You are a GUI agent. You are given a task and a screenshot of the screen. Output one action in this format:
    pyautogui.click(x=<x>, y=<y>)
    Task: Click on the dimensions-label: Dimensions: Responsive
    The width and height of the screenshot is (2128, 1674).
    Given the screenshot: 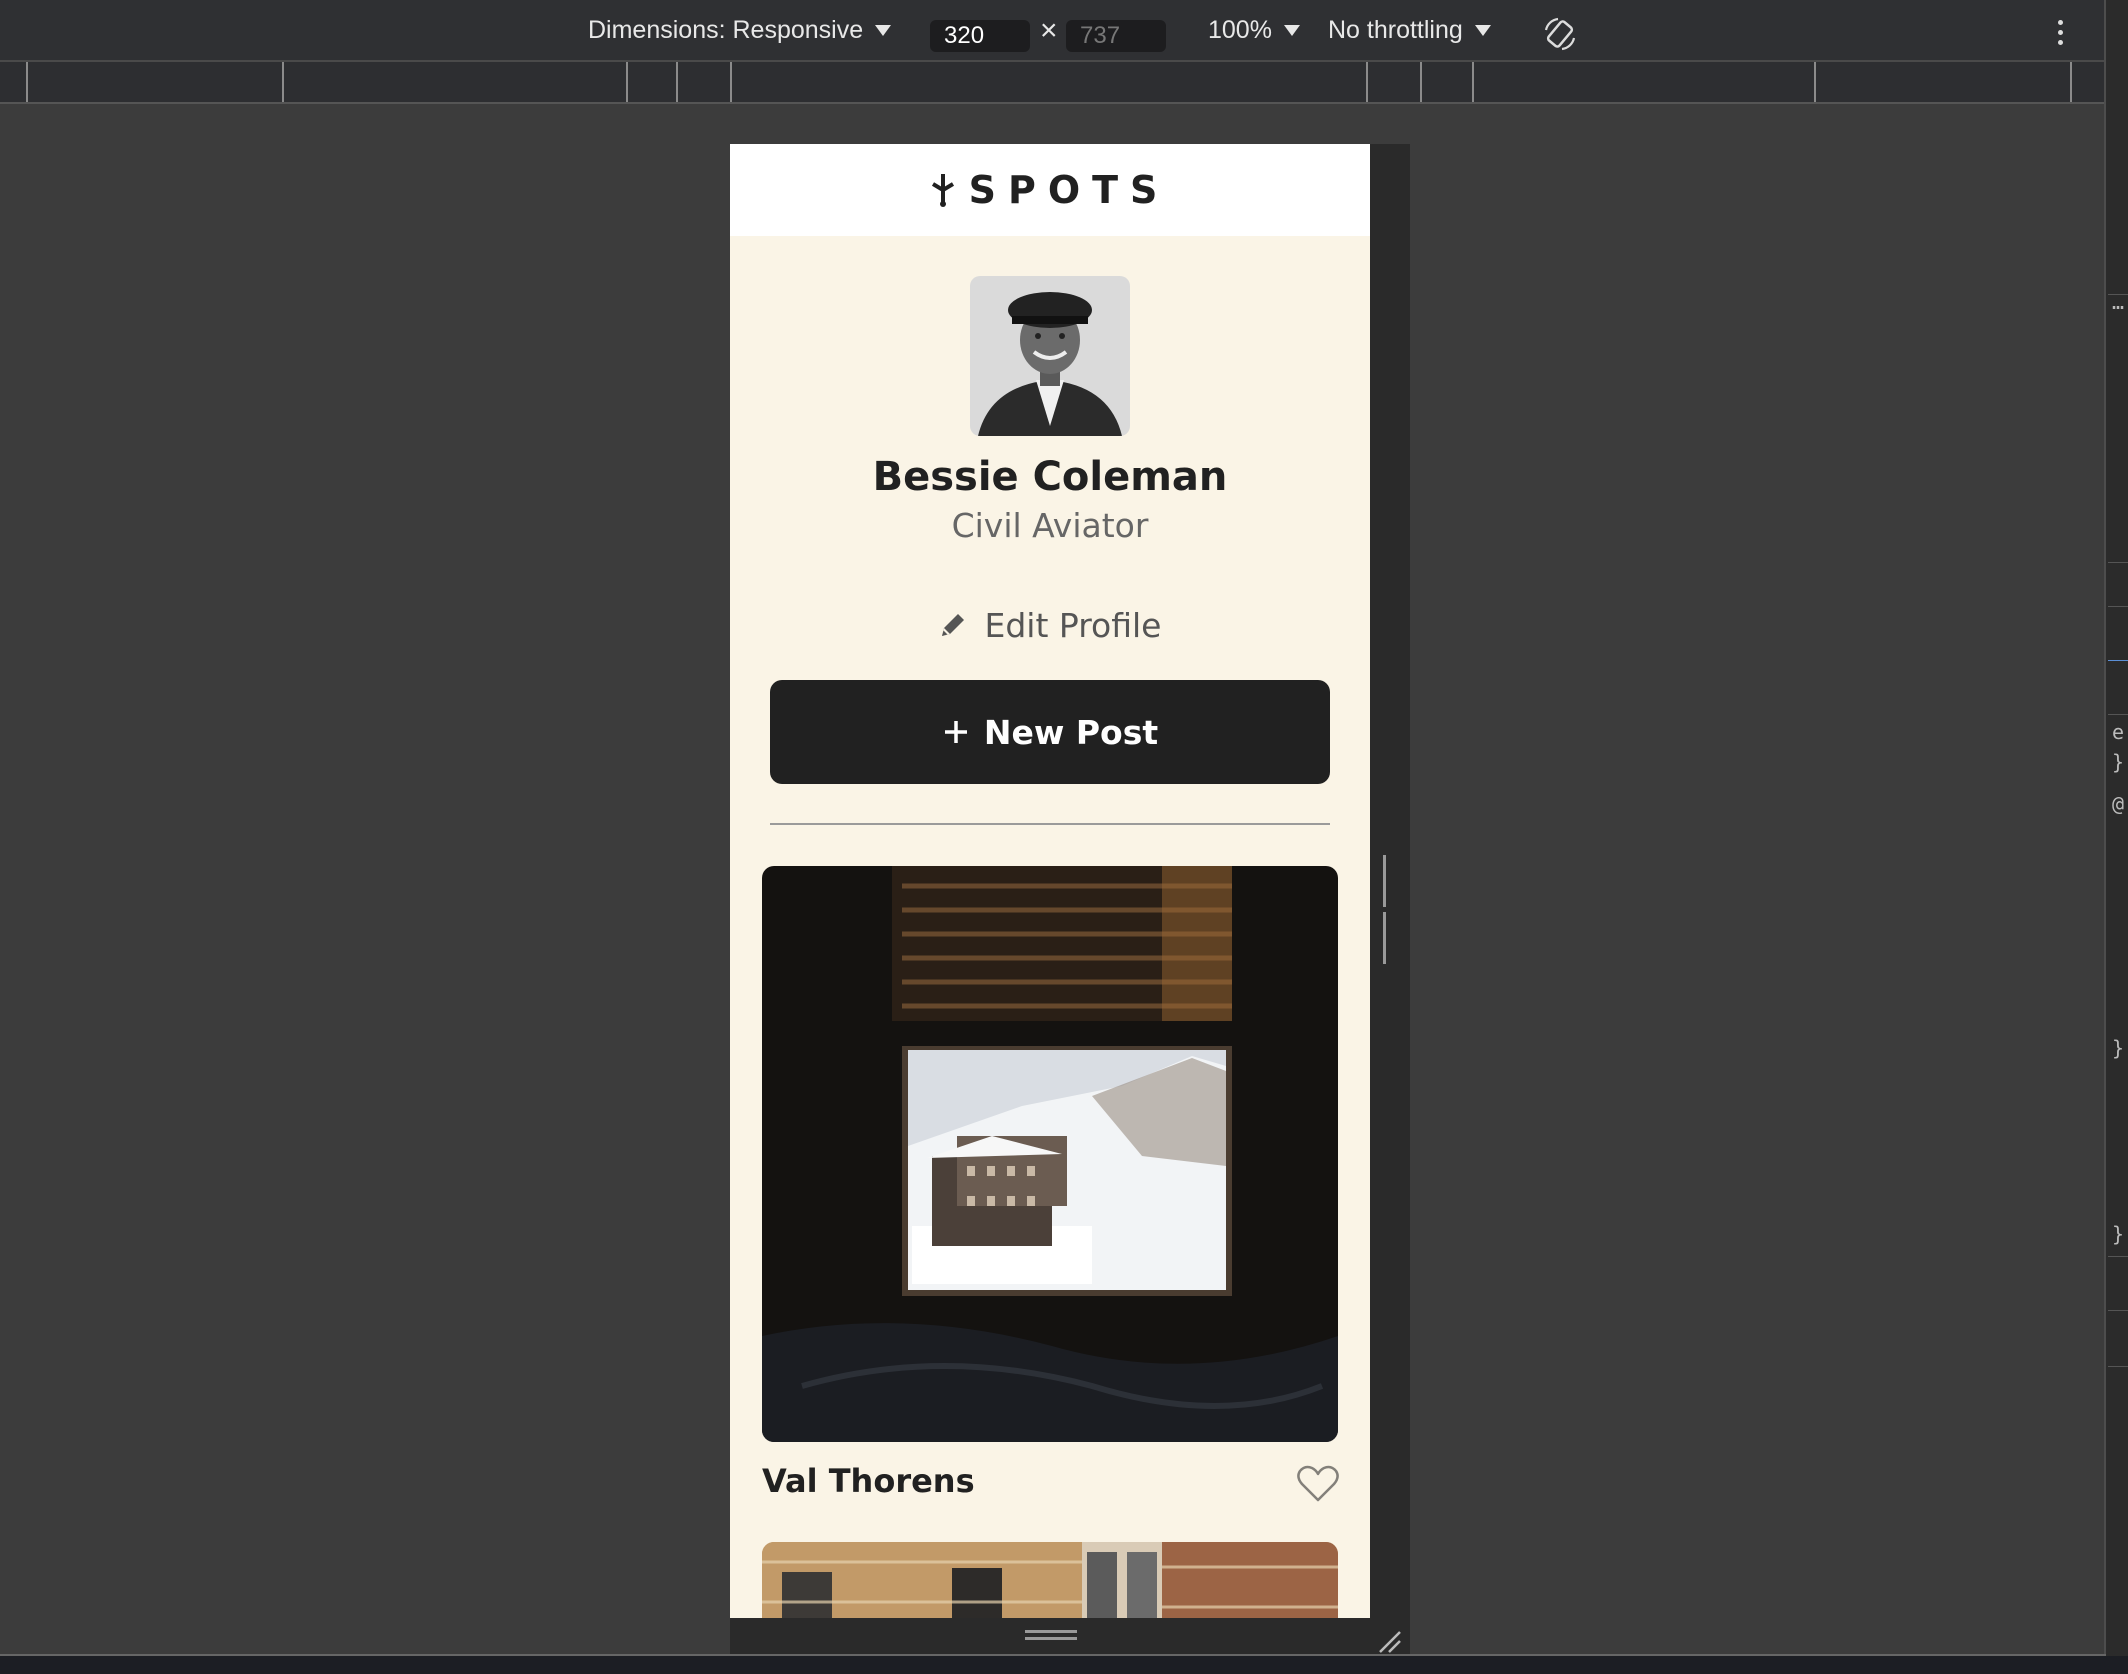 What is the action you would take?
    pyautogui.click(x=726, y=29)
    